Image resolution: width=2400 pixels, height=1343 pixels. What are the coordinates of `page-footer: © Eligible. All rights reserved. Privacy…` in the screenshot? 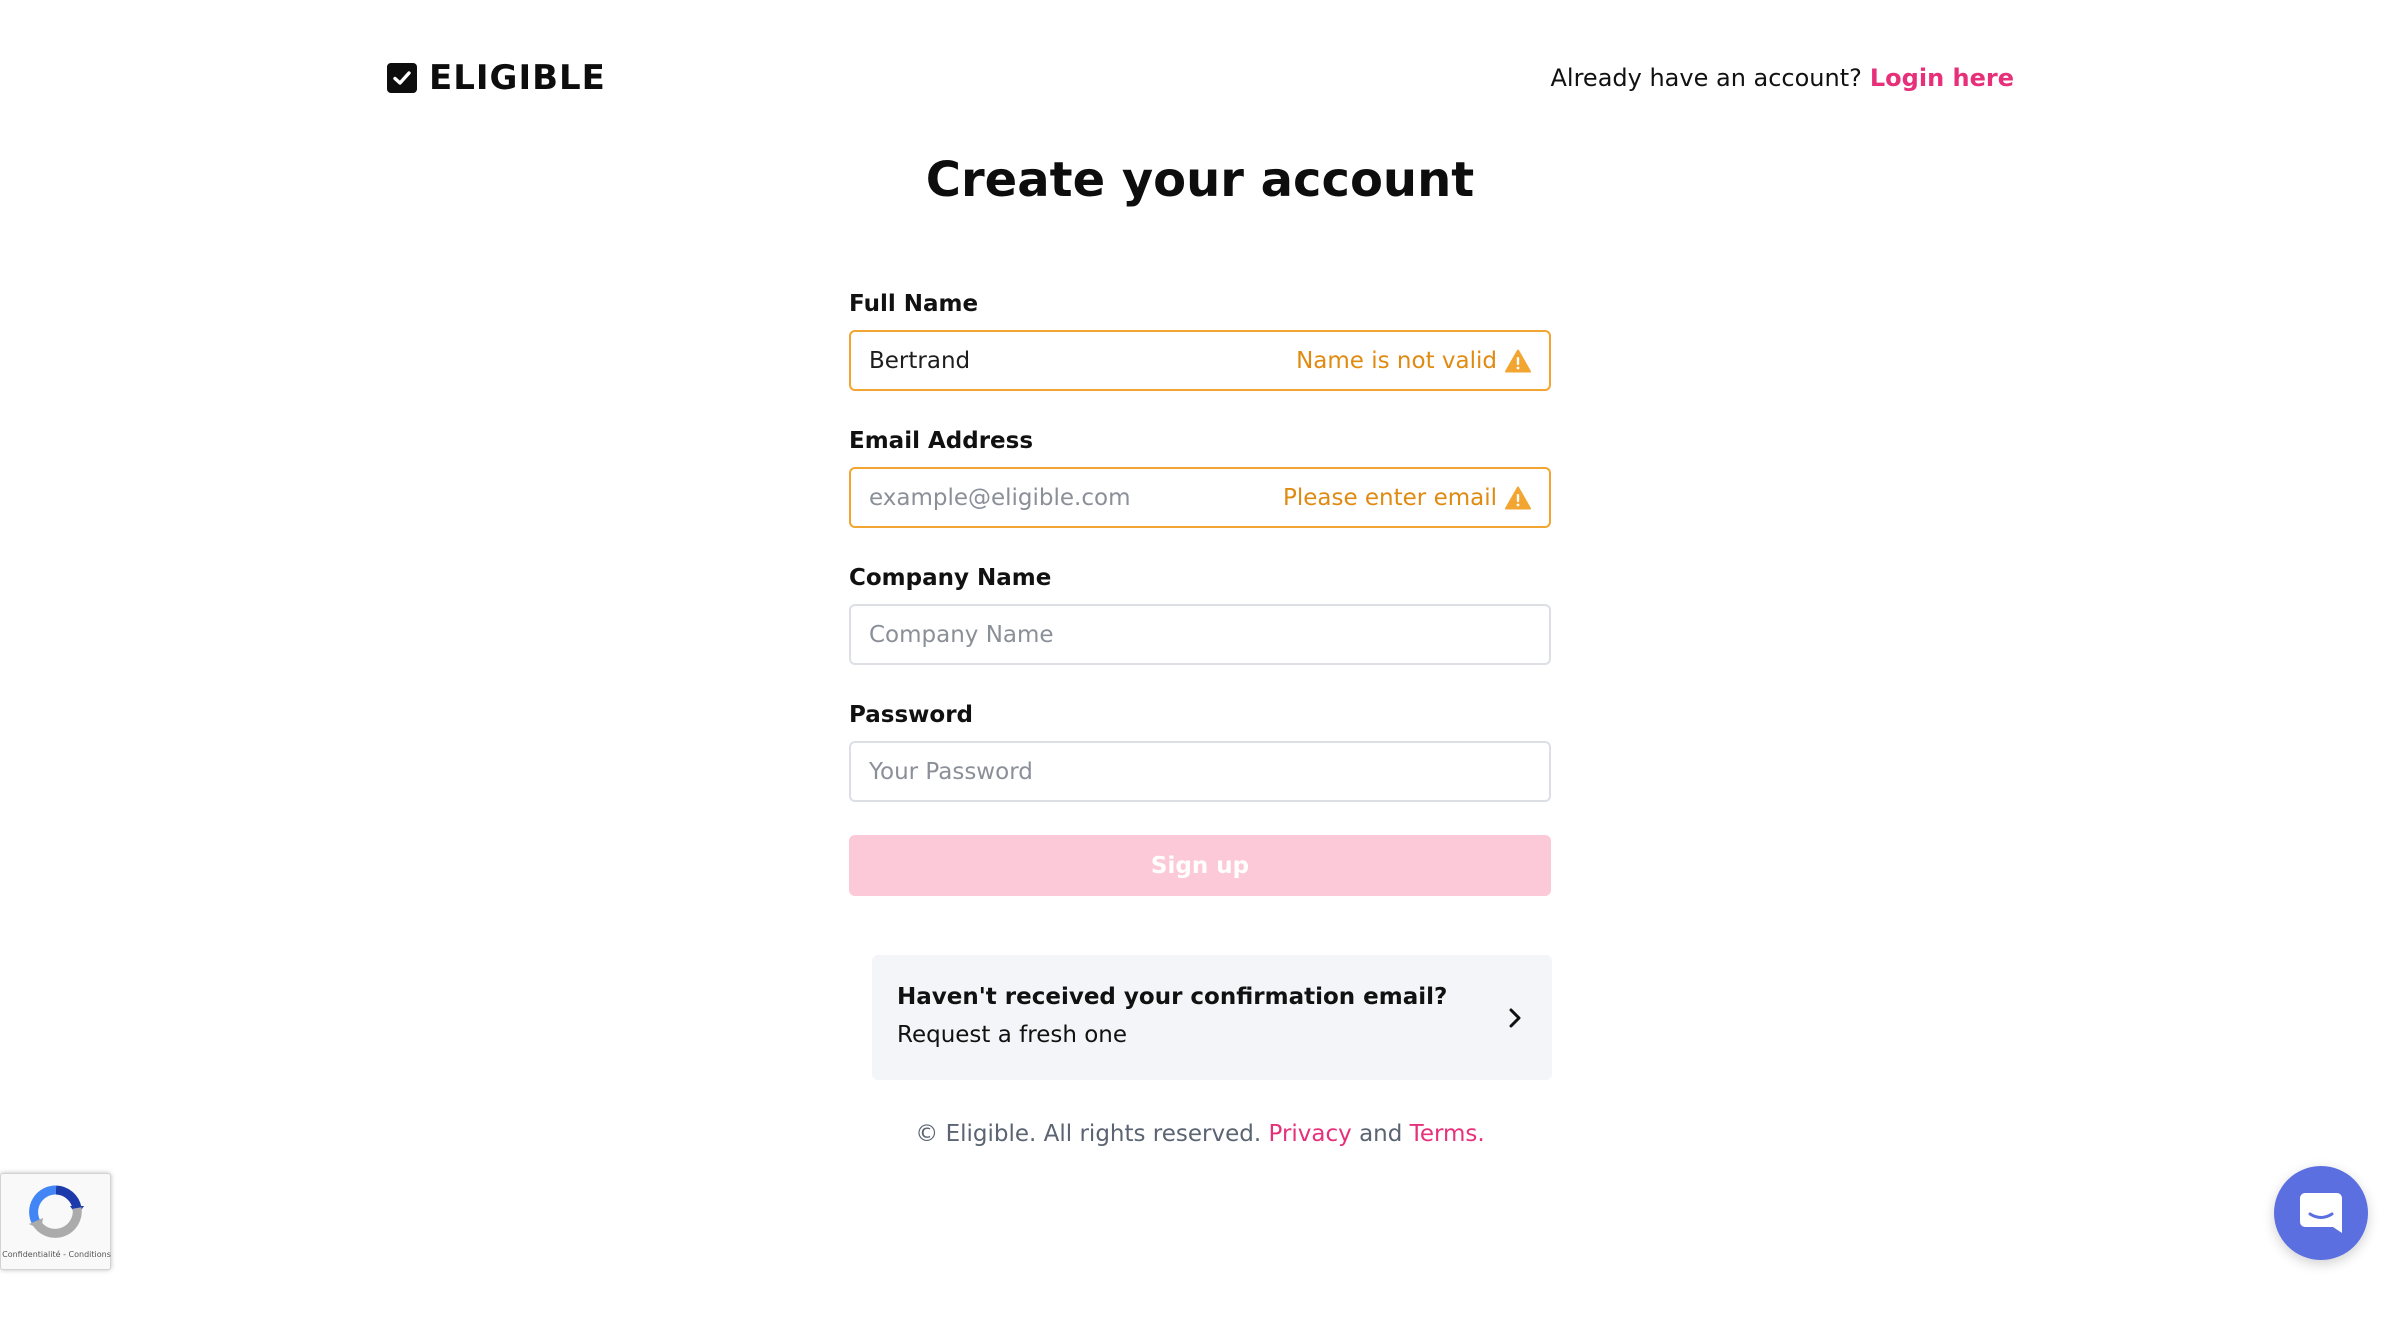 It's located at (1200, 1134).